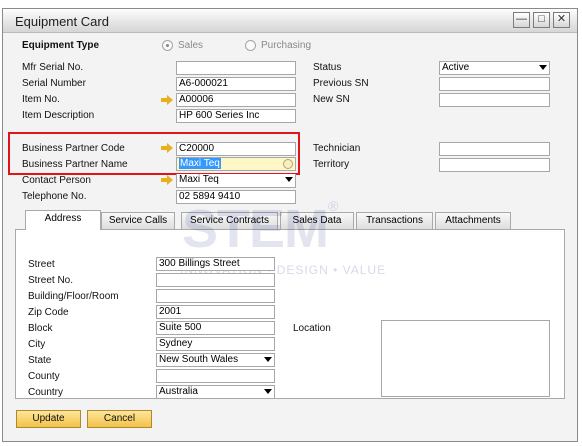  I want to click on city-label: City, so click(37, 344).